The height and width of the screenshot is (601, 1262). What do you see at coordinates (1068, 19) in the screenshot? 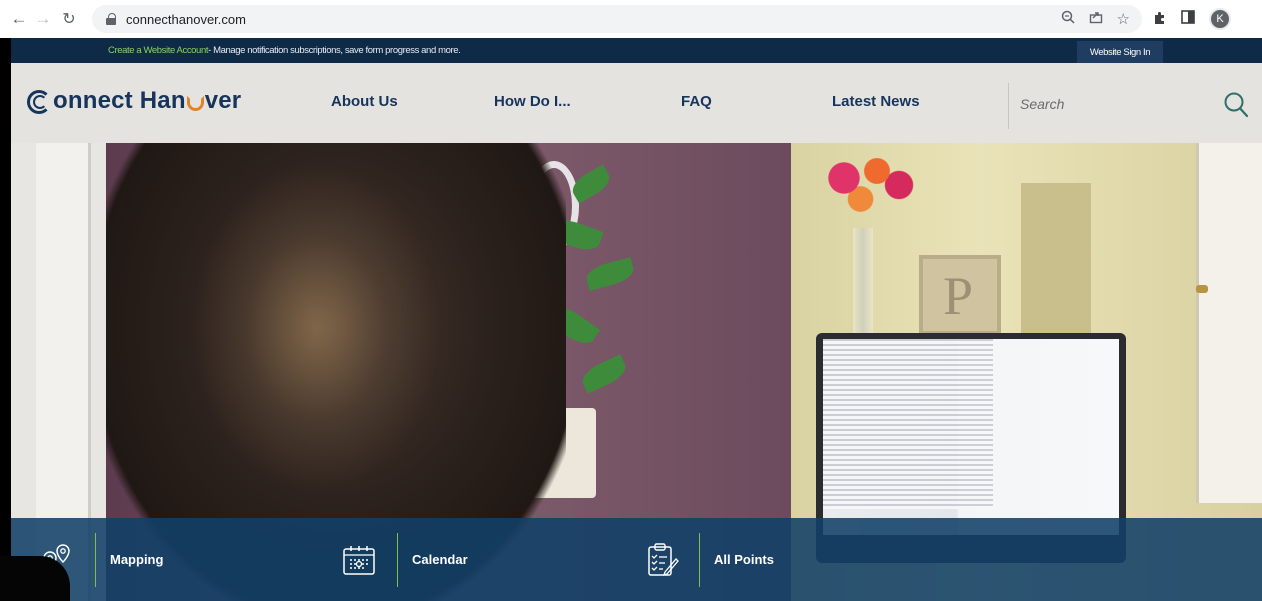
I see `zoom-icon` at bounding box center [1068, 19].